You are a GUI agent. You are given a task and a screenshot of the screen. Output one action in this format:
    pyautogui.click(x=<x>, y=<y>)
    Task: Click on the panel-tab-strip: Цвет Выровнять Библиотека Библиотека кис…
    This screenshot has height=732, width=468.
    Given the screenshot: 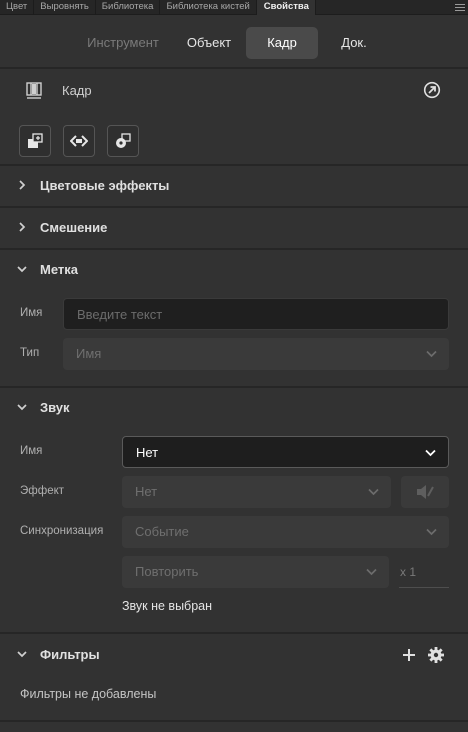 What is the action you would take?
    pyautogui.click(x=234, y=7)
    